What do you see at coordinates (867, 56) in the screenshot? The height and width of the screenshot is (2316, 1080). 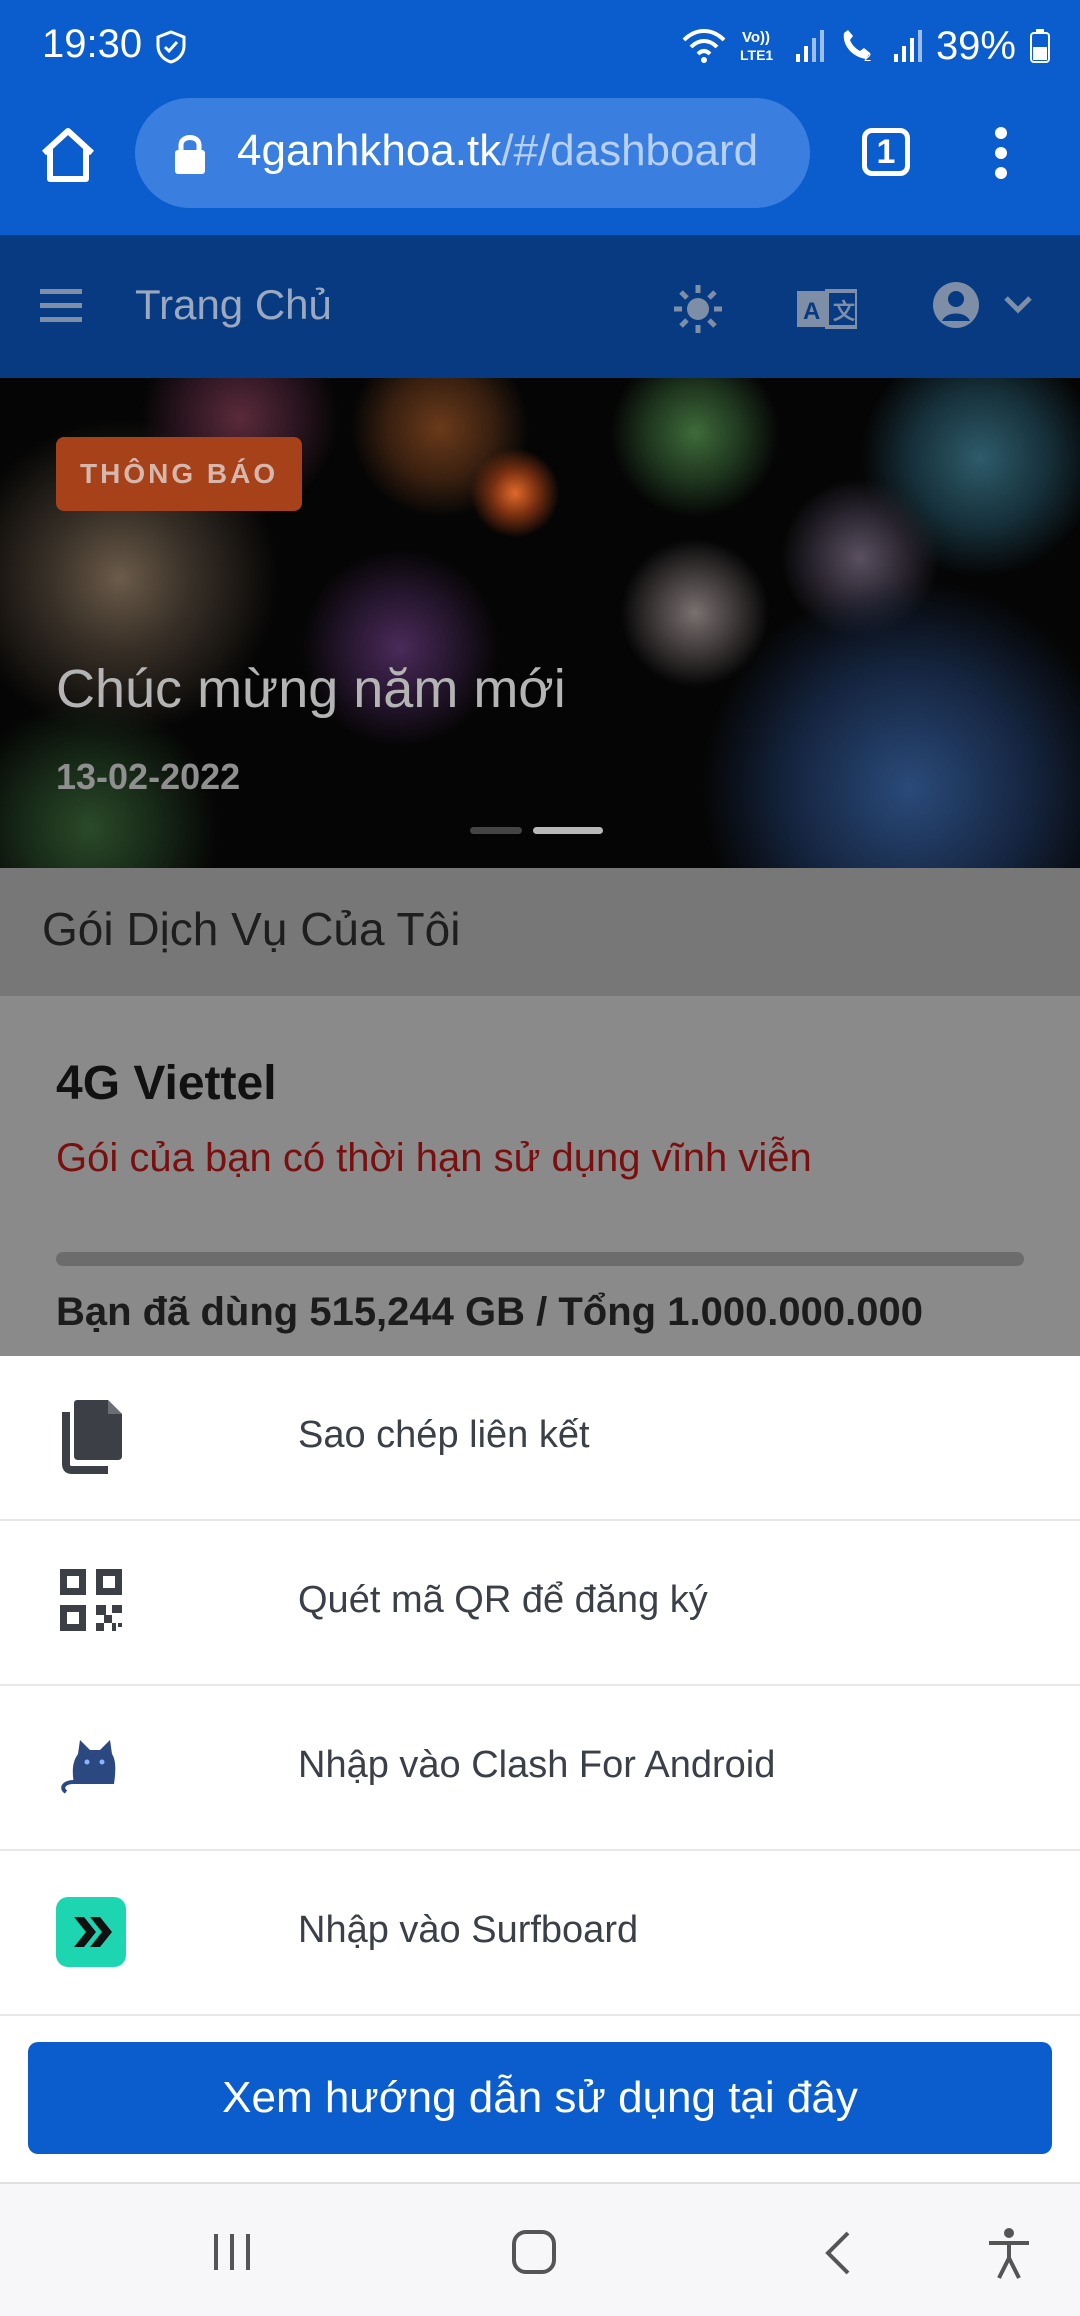 I see `svg-text: 2` at bounding box center [867, 56].